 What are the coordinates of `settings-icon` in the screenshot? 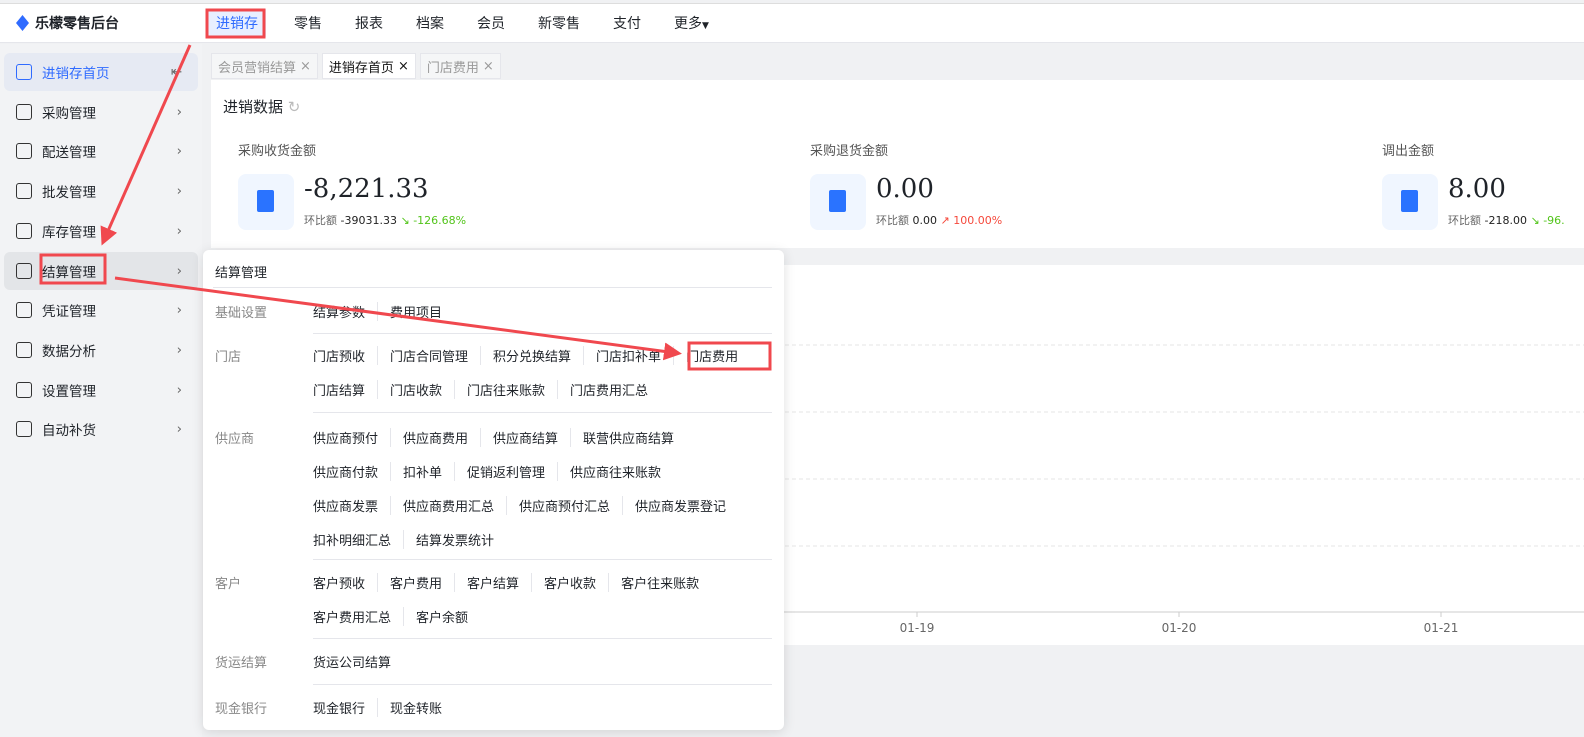 It's located at (24, 389).